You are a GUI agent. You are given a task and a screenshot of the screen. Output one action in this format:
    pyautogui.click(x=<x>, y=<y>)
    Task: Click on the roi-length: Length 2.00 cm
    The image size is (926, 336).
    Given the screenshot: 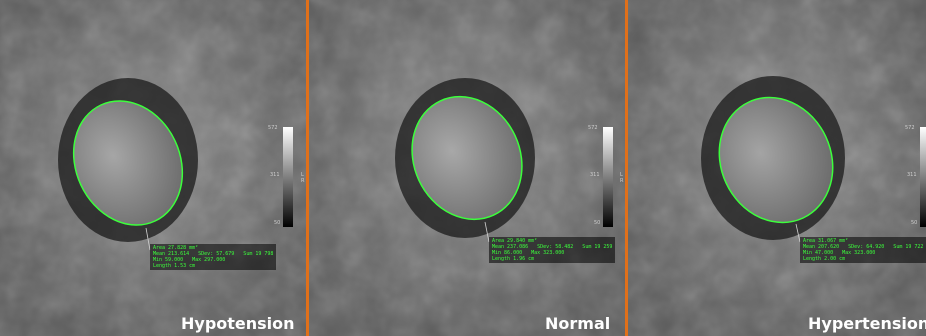 What is the action you would take?
    pyautogui.click(x=824, y=259)
    